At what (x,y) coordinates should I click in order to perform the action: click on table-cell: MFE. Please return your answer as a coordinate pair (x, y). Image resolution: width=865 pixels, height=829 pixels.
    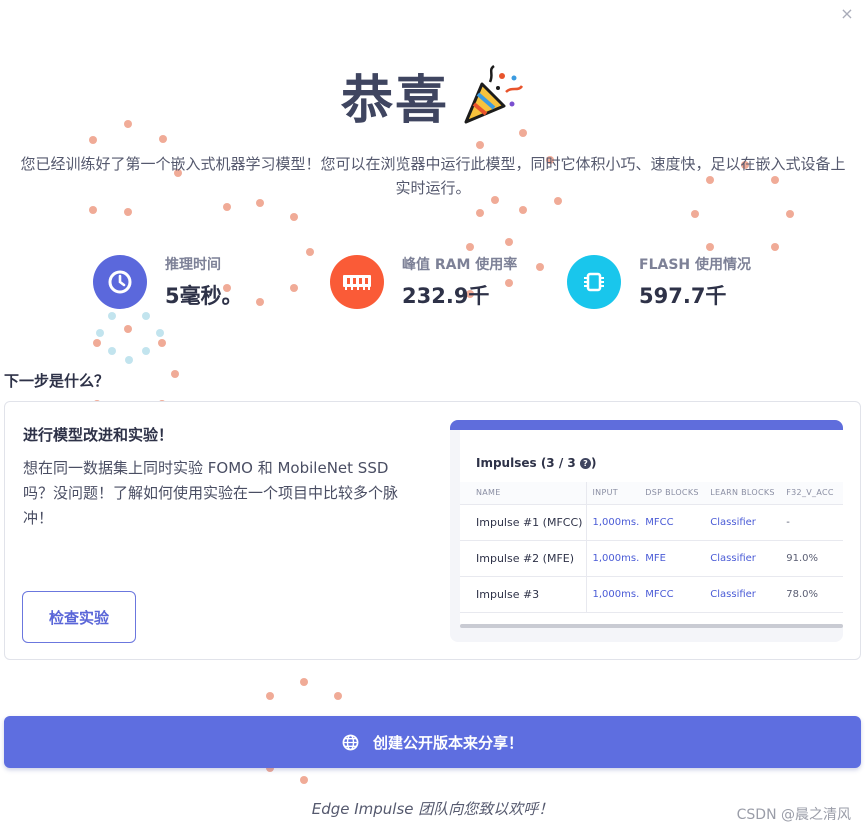
    Looking at the image, I should click on (672, 558).